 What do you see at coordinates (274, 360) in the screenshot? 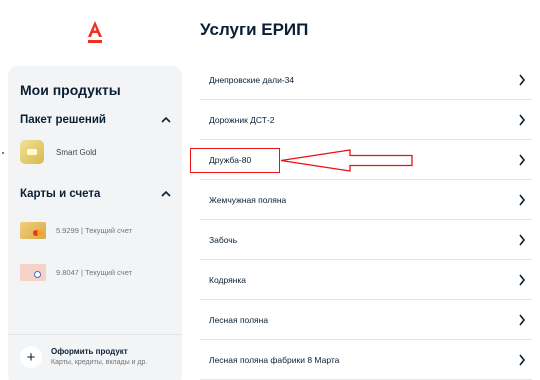
I see `service-label: Лесная поляна фабрики 8 Марта` at bounding box center [274, 360].